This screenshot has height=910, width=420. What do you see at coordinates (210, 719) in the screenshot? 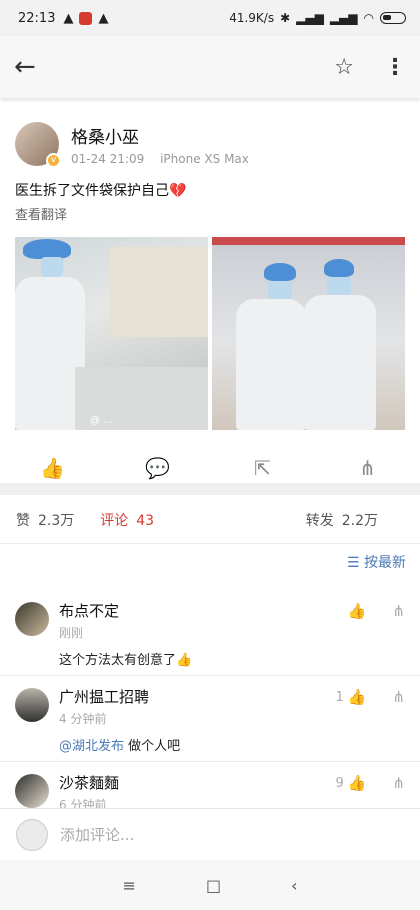
I see `comment-item: 广州揾工招聘 4 分钟前 @湖北发布 做个人吧 1 👍 ⋔` at bounding box center [210, 719].